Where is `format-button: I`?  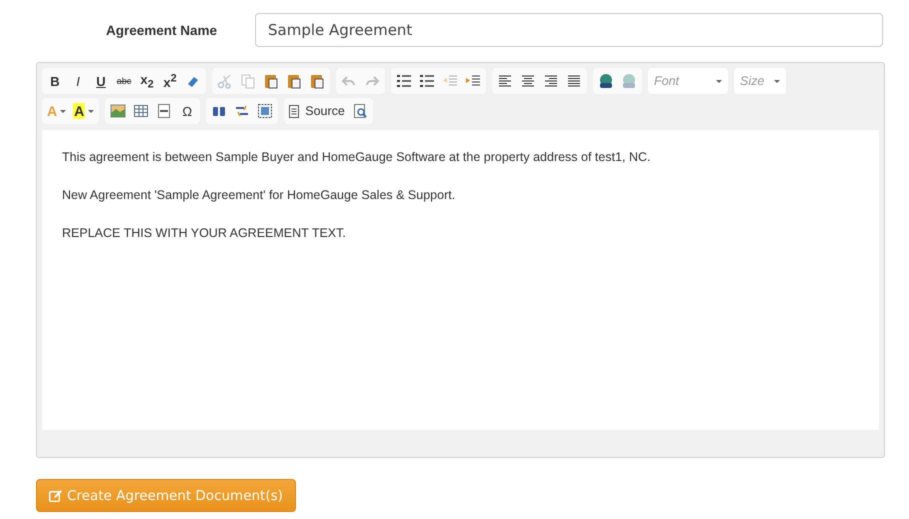
format-button: I is located at coordinates (78, 81).